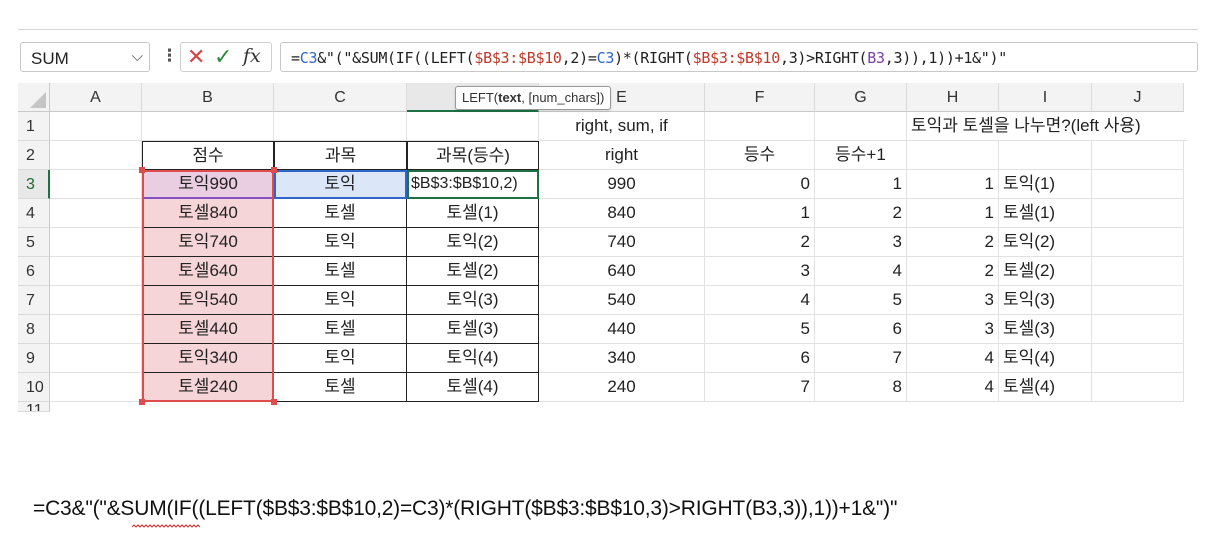 The image size is (1208, 540). I want to click on score-cell: 토셀640, so click(208, 271).